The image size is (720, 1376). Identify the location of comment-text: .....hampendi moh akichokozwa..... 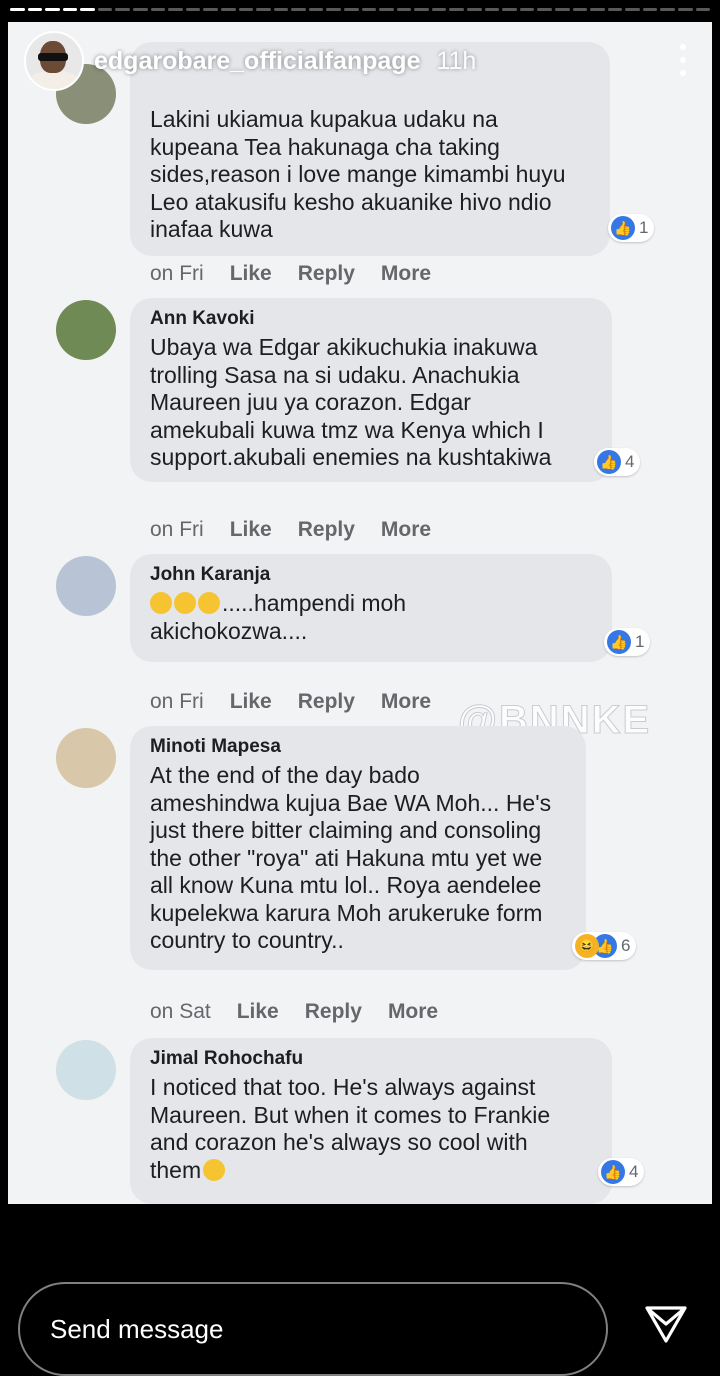
(371, 617).